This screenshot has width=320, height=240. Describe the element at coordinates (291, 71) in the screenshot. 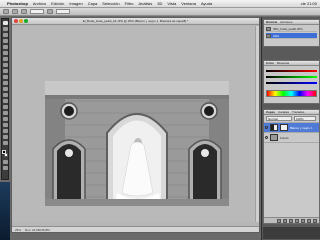

I see `red-track` at that location.